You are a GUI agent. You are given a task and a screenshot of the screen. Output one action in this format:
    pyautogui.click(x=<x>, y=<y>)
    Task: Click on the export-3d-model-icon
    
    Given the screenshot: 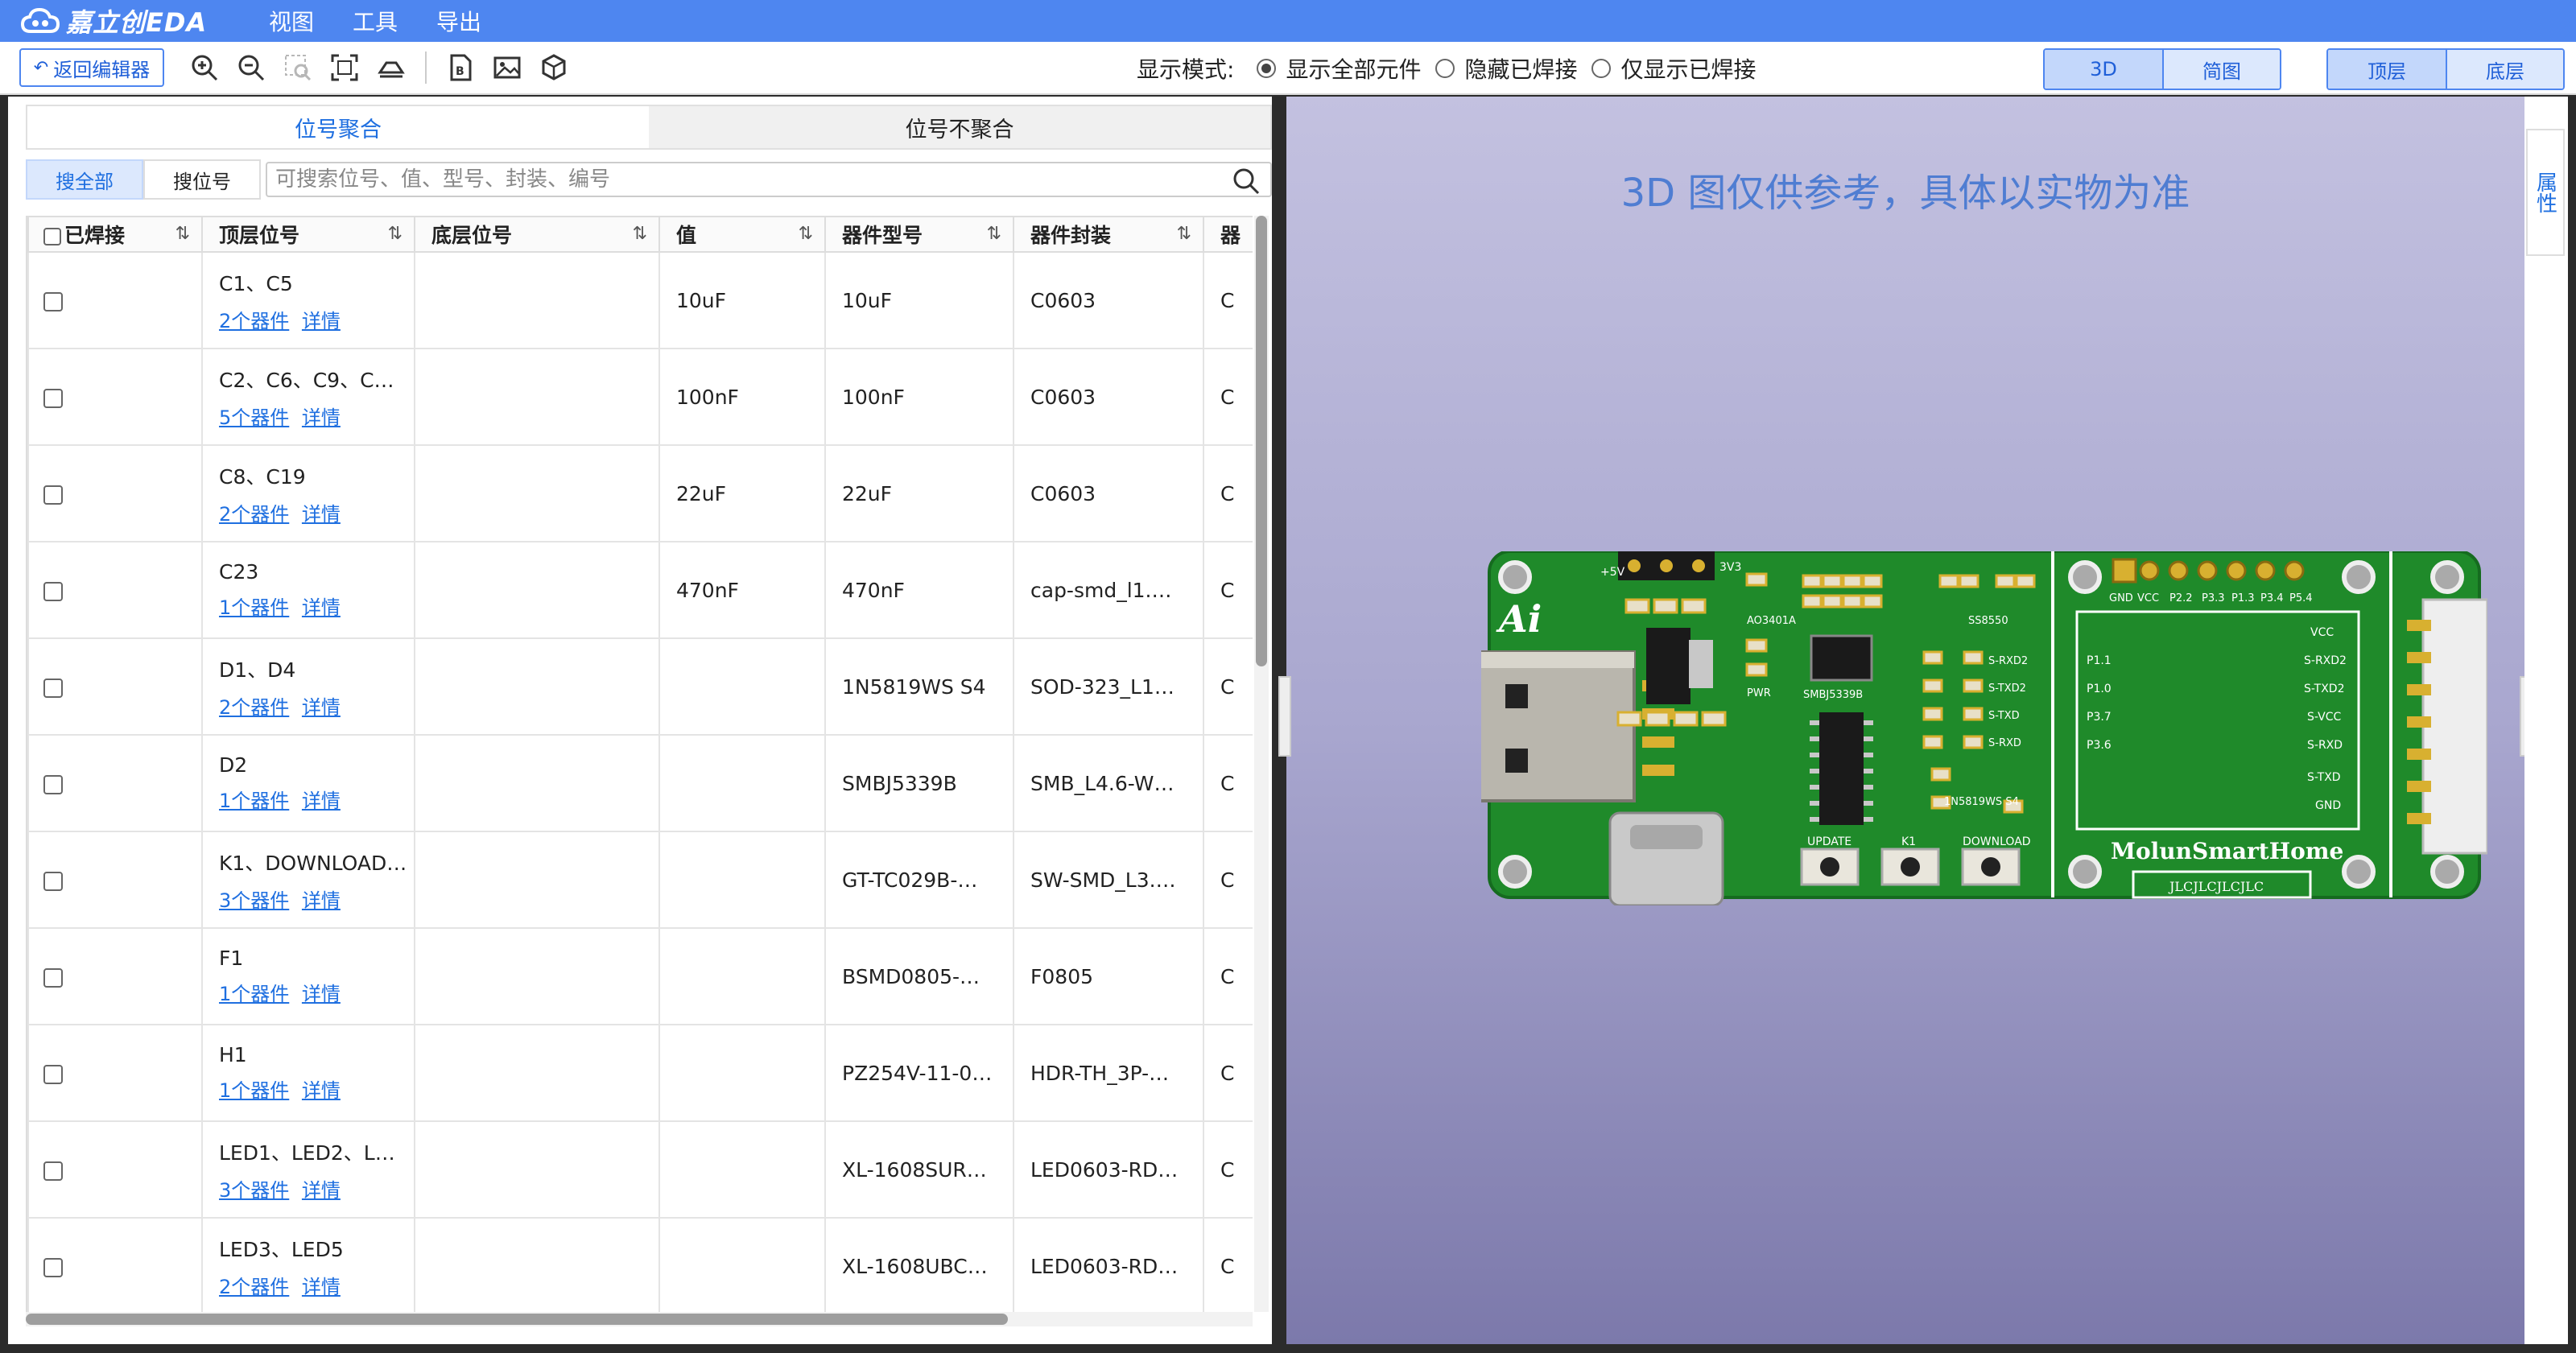 What is the action you would take?
    pyautogui.click(x=554, y=67)
    